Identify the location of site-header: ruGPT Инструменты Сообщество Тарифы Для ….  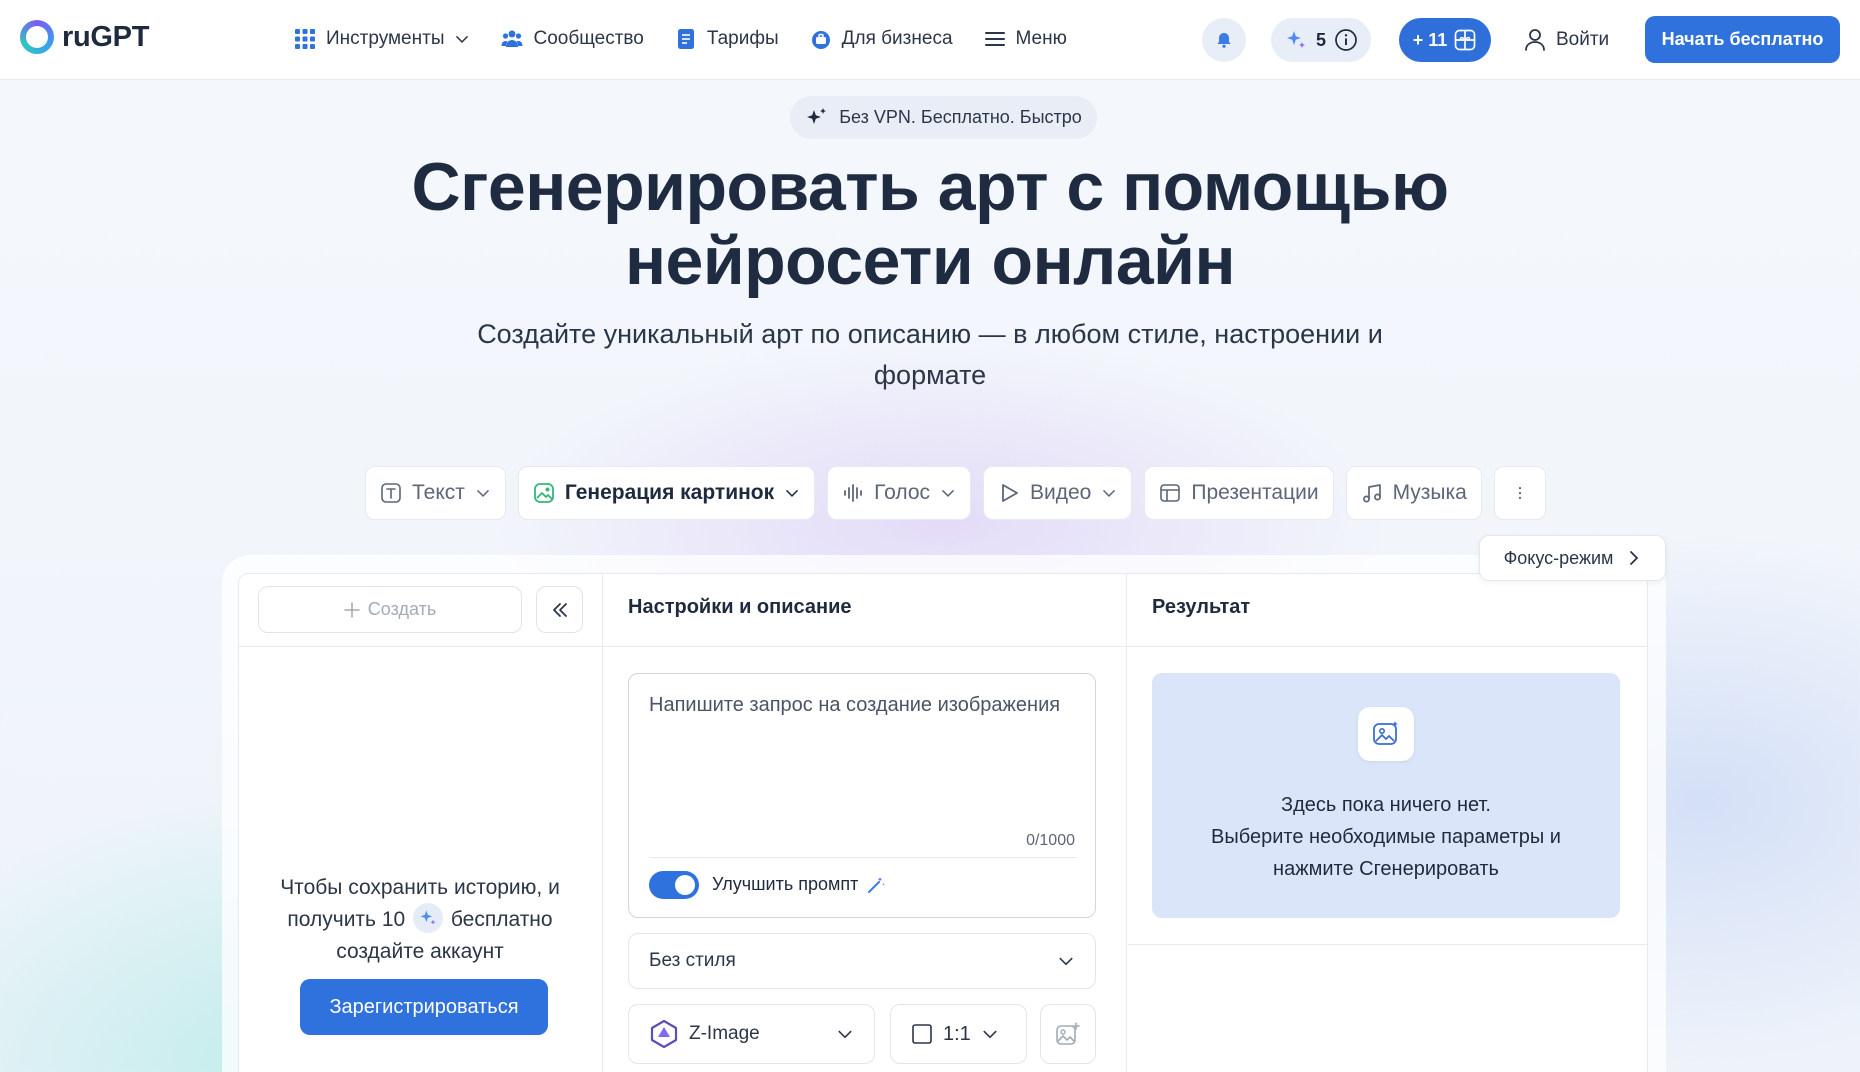
(930, 40).